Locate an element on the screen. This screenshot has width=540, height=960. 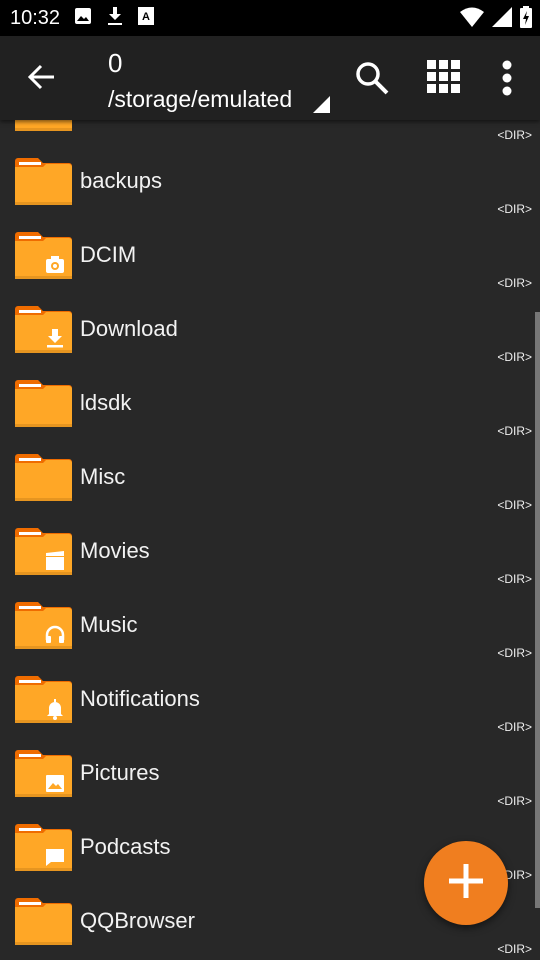
more-vert-icon is located at coordinates (507, 80).